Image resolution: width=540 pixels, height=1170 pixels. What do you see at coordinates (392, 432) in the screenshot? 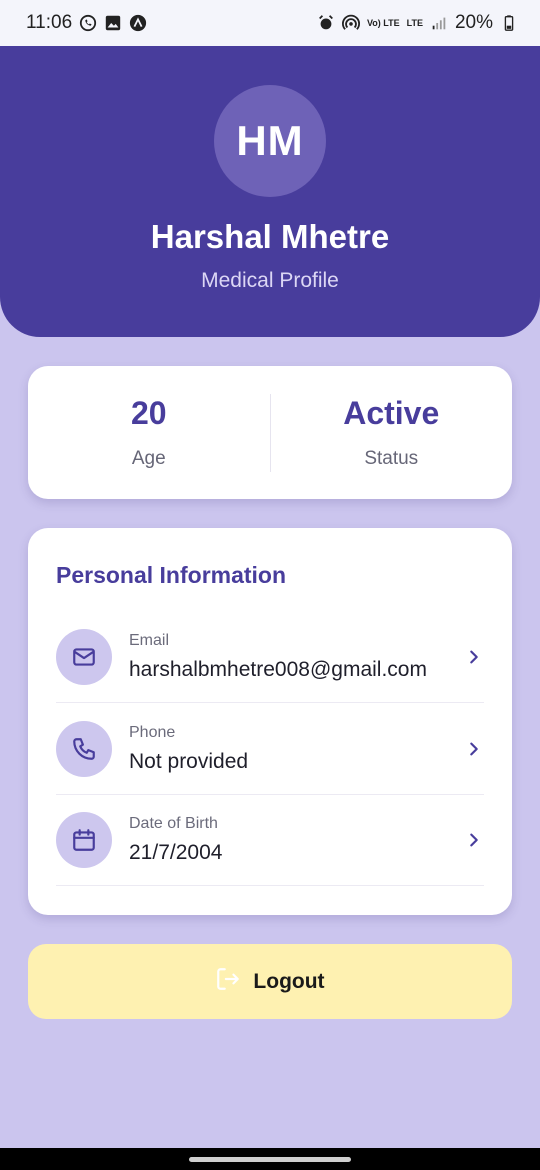
I see `stat-status: Active Status` at bounding box center [392, 432].